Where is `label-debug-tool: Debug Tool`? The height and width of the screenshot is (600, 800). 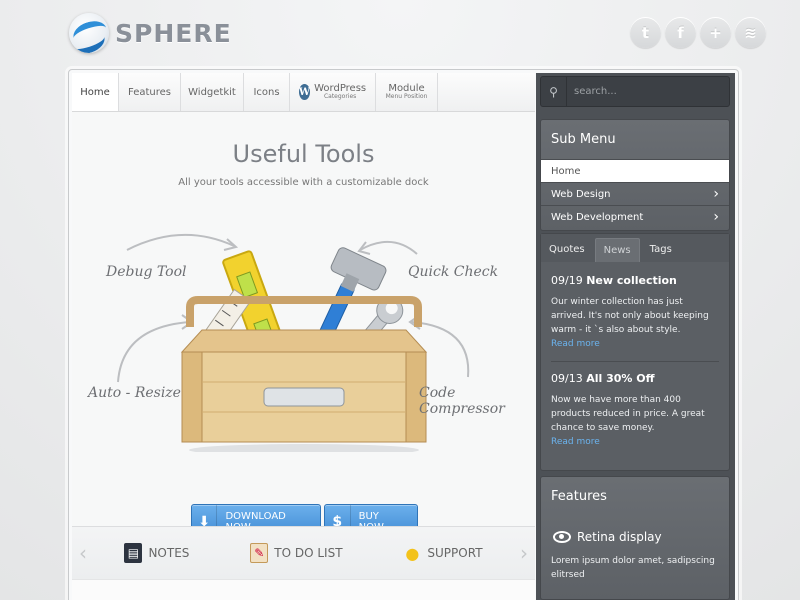
label-debug-tool: Debug Tool is located at coordinates (146, 272).